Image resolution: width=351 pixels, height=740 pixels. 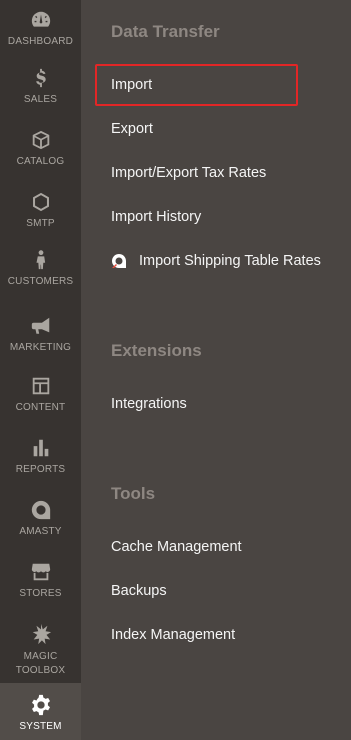 What do you see at coordinates (149, 404) in the screenshot?
I see `menu-link-integrations: Integrations` at bounding box center [149, 404].